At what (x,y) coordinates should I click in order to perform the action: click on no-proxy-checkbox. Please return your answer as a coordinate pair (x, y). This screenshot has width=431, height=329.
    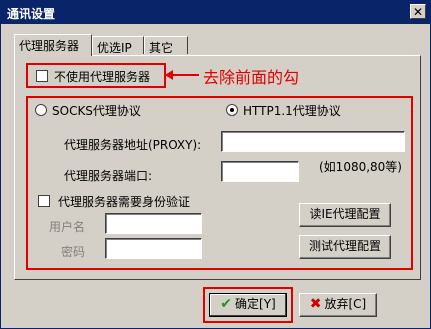
    Looking at the image, I should click on (42, 76).